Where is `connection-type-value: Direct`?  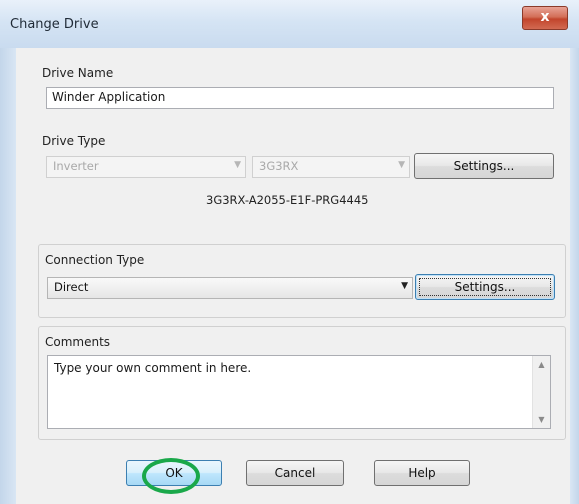
connection-type-value: Direct is located at coordinates (71, 287).